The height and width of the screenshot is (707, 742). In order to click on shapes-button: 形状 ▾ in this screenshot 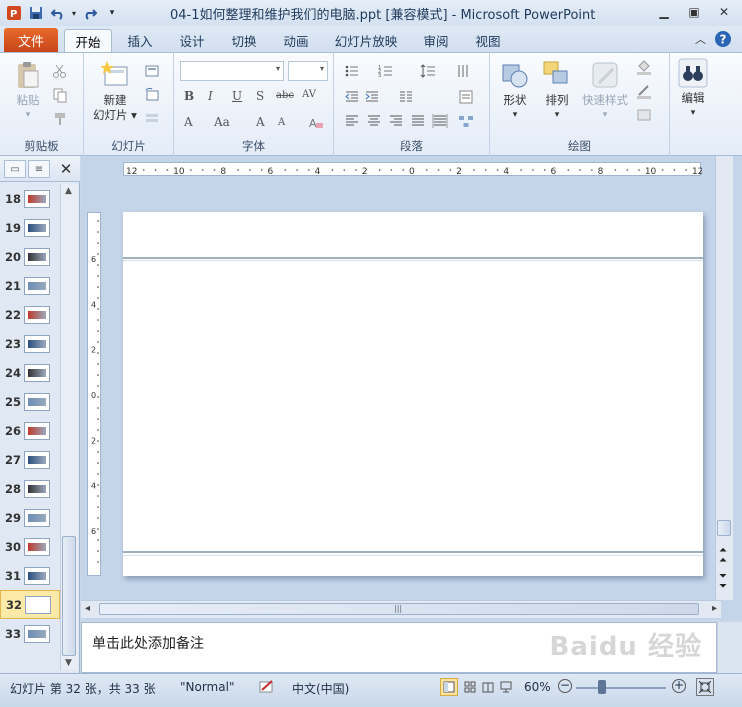, I will do `click(515, 91)`.